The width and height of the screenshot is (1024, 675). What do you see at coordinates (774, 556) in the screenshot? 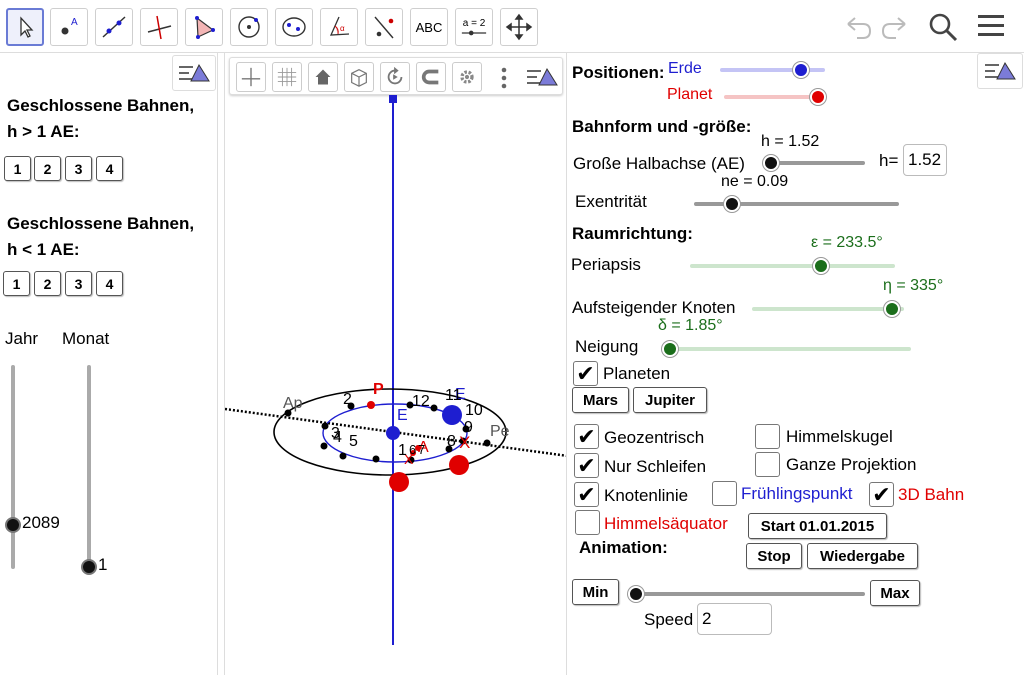
I see `stop-button: Stop` at bounding box center [774, 556].